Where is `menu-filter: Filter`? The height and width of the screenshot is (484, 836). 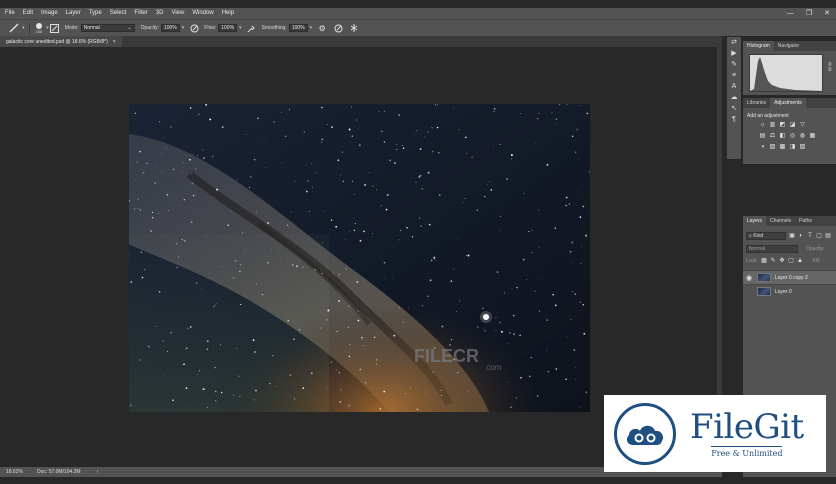 menu-filter: Filter is located at coordinates (140, 13).